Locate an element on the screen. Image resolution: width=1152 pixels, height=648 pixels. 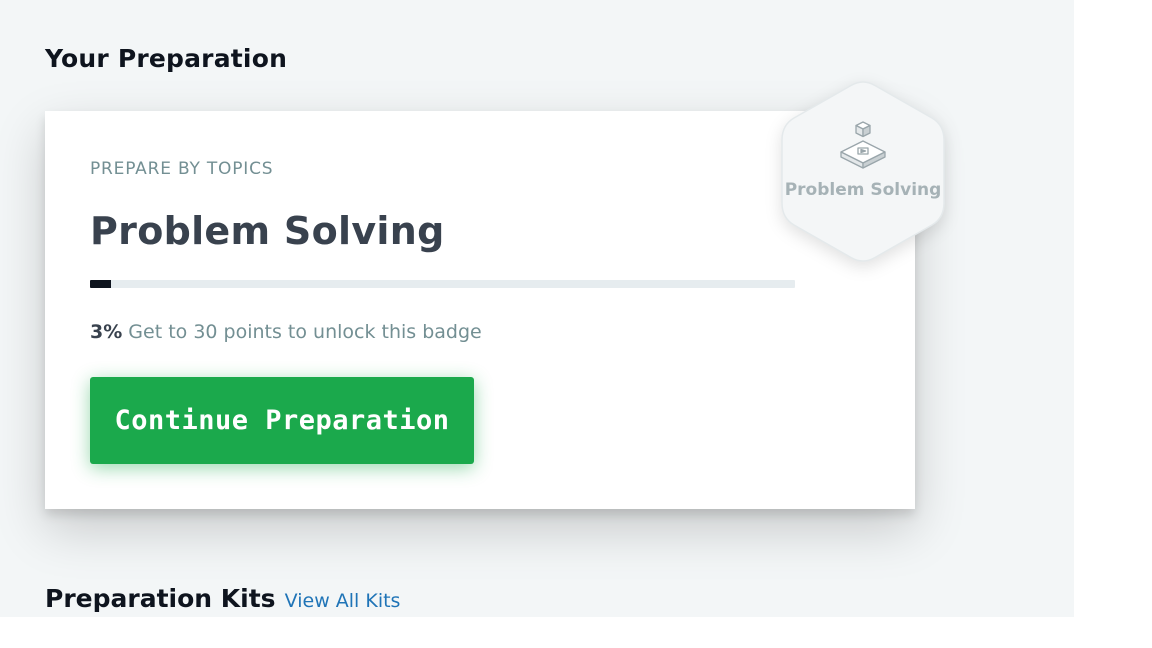
progress-percent: 3% is located at coordinates (106, 332).